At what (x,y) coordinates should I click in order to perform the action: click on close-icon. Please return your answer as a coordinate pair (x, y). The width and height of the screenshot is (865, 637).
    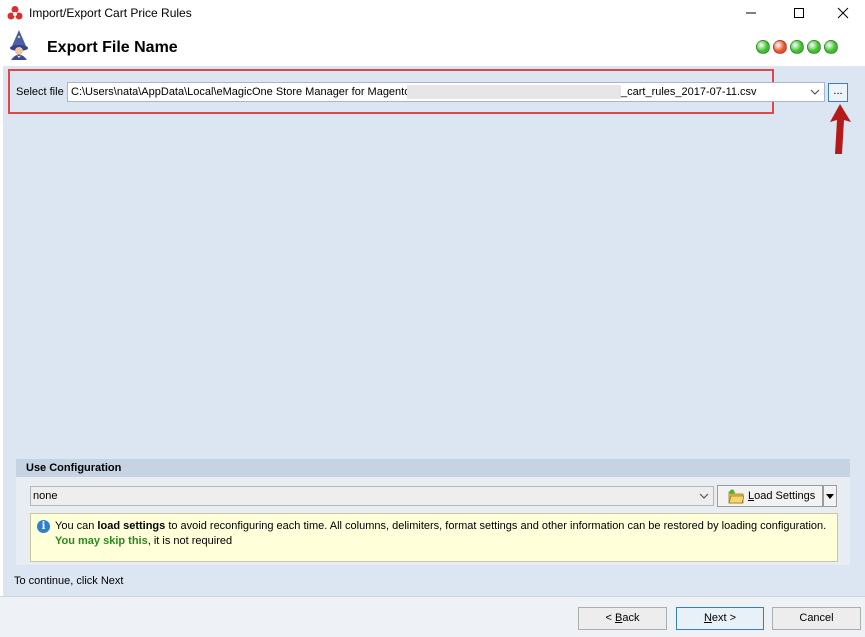
    Looking at the image, I should click on (842, 12).